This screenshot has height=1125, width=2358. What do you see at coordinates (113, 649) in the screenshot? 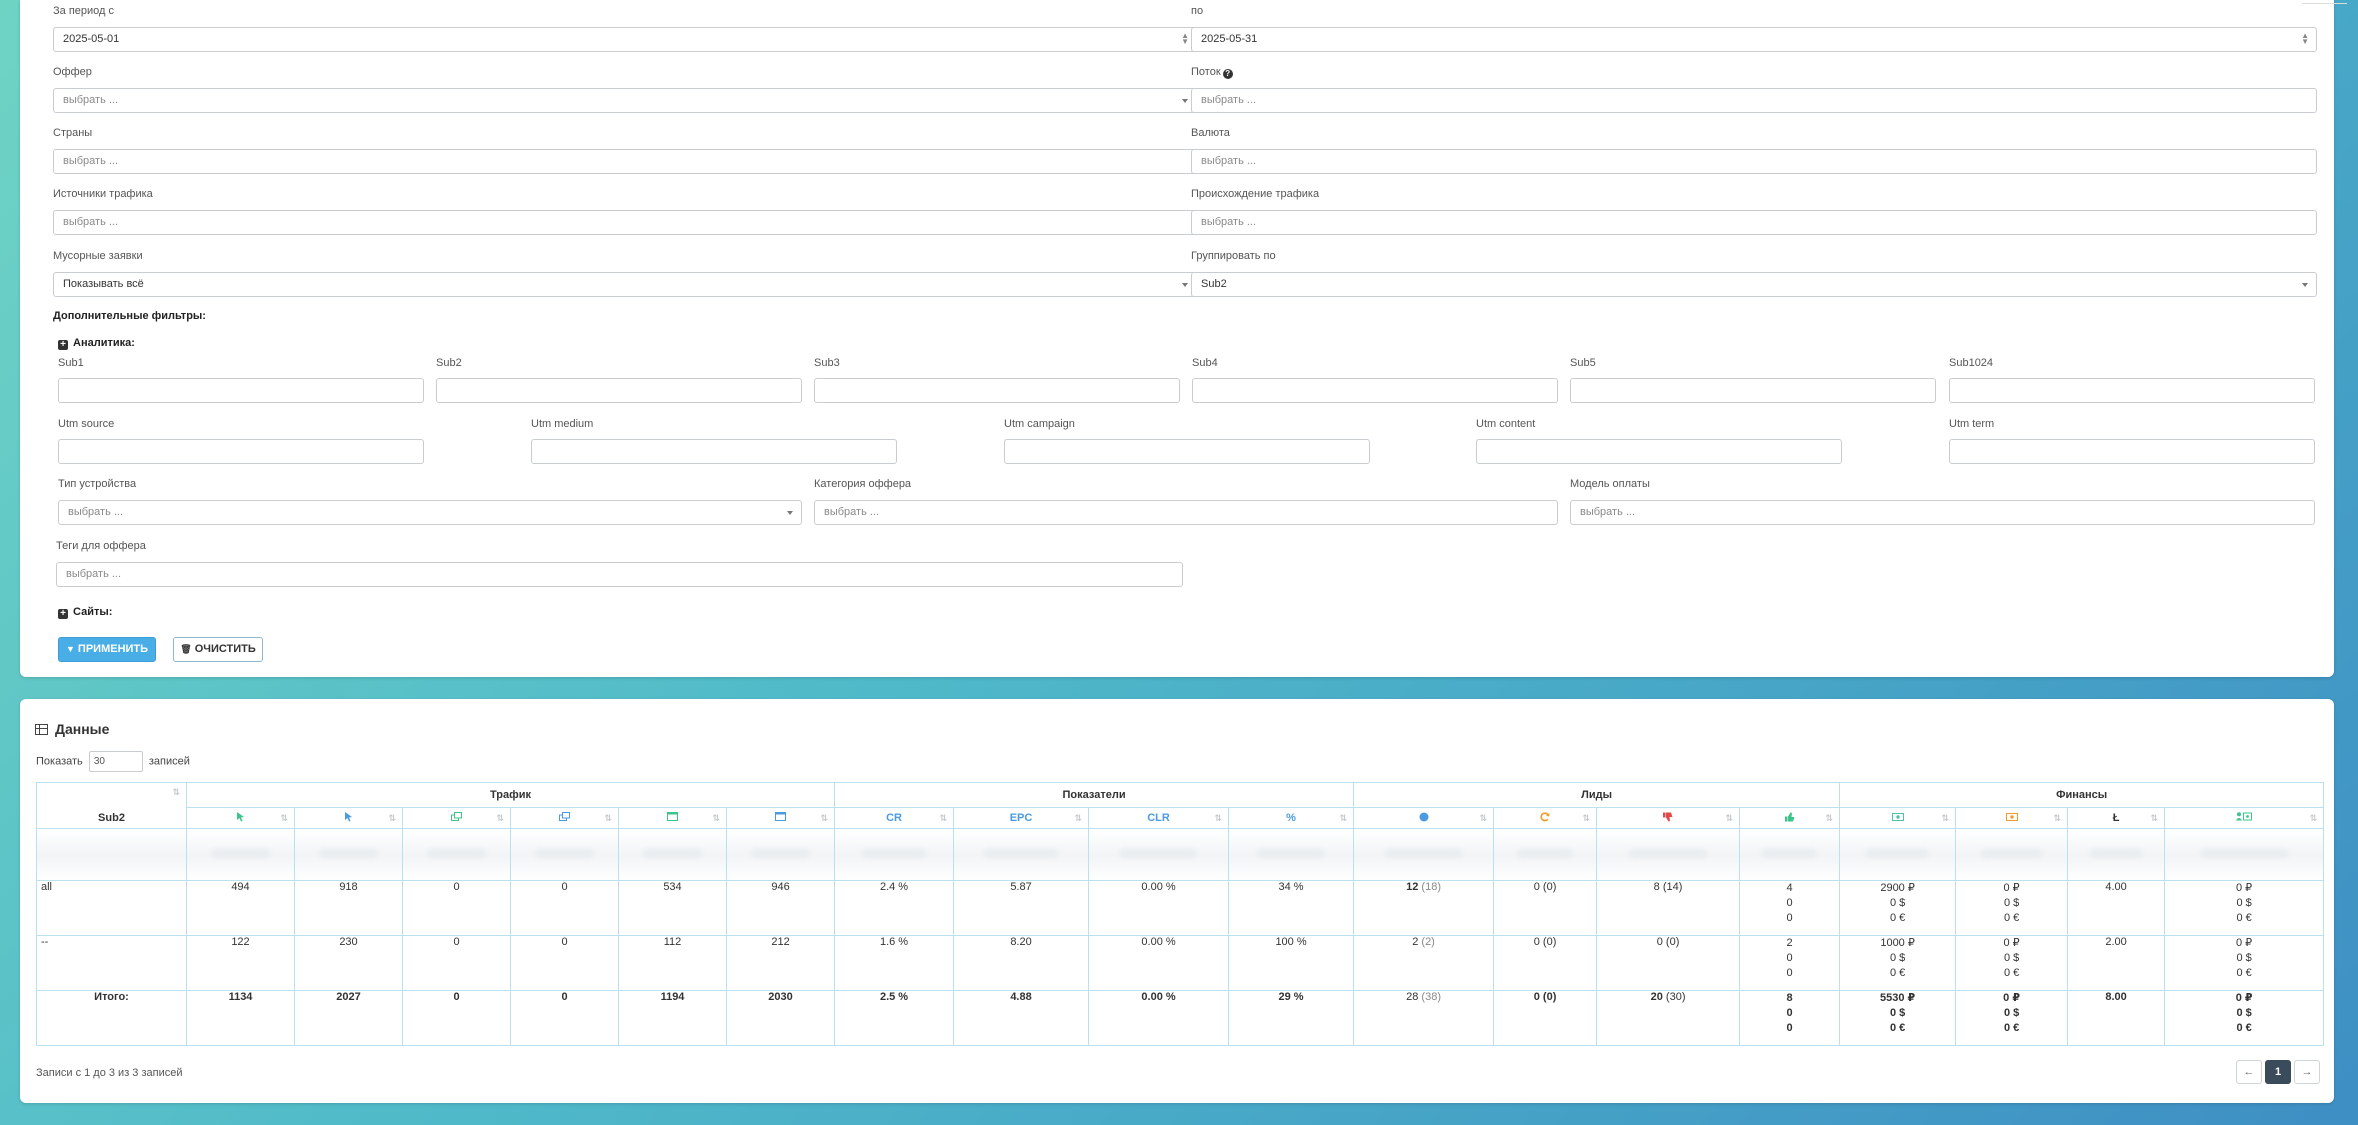
I see `apply-label: ПРИМЕНИТЬ` at bounding box center [113, 649].